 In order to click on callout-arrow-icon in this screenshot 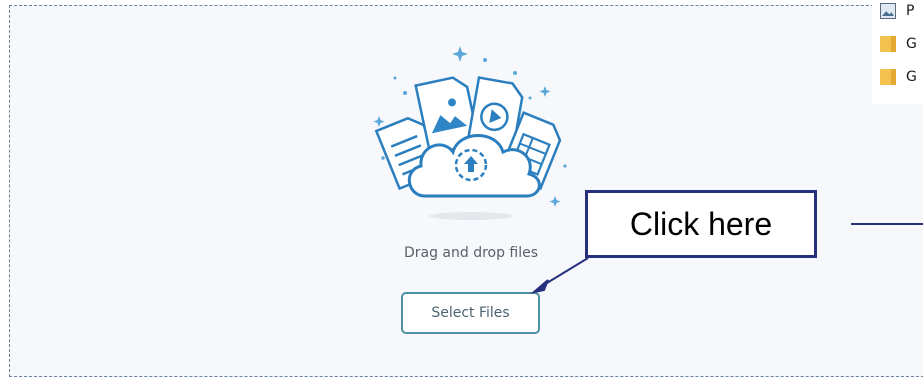, I will do `click(559, 275)`.